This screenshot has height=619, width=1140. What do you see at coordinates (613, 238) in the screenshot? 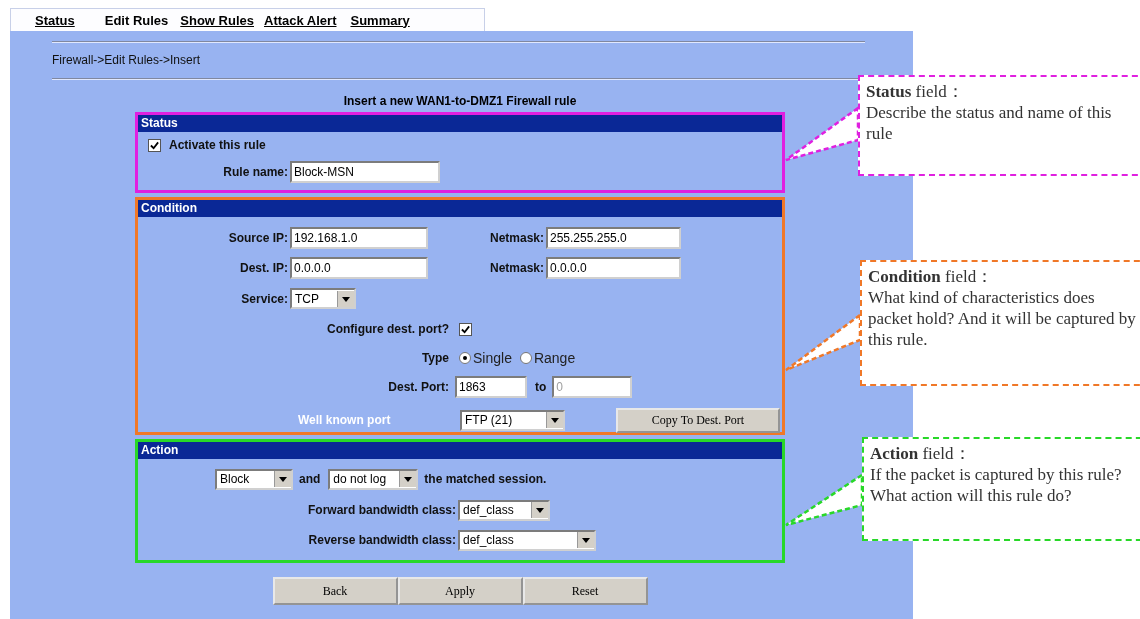
I see `netmask-field: 255.255.255.0` at bounding box center [613, 238].